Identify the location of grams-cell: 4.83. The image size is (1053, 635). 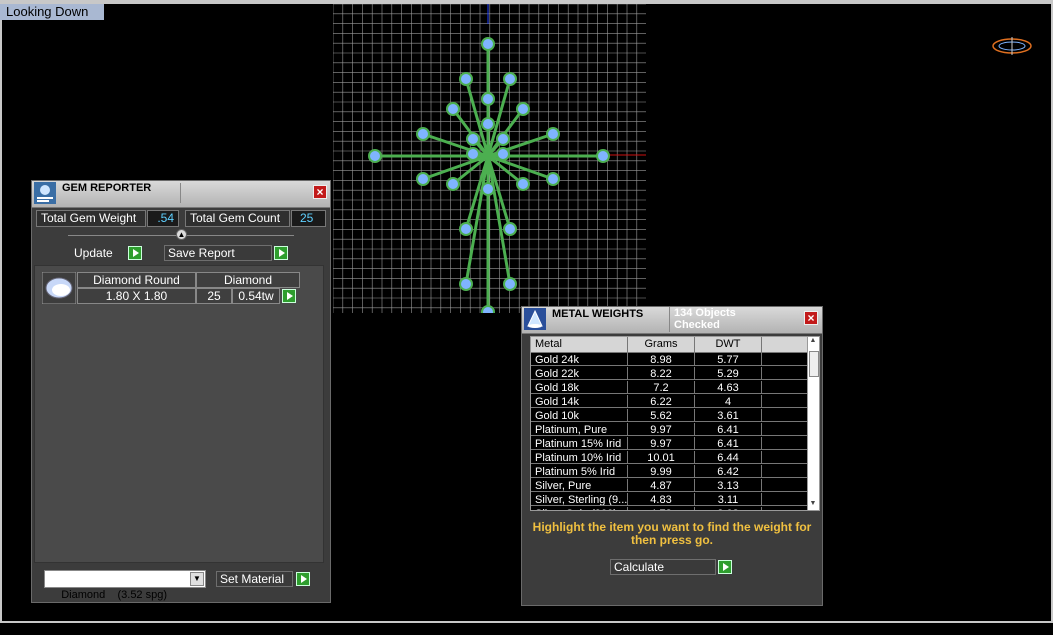
(661, 499).